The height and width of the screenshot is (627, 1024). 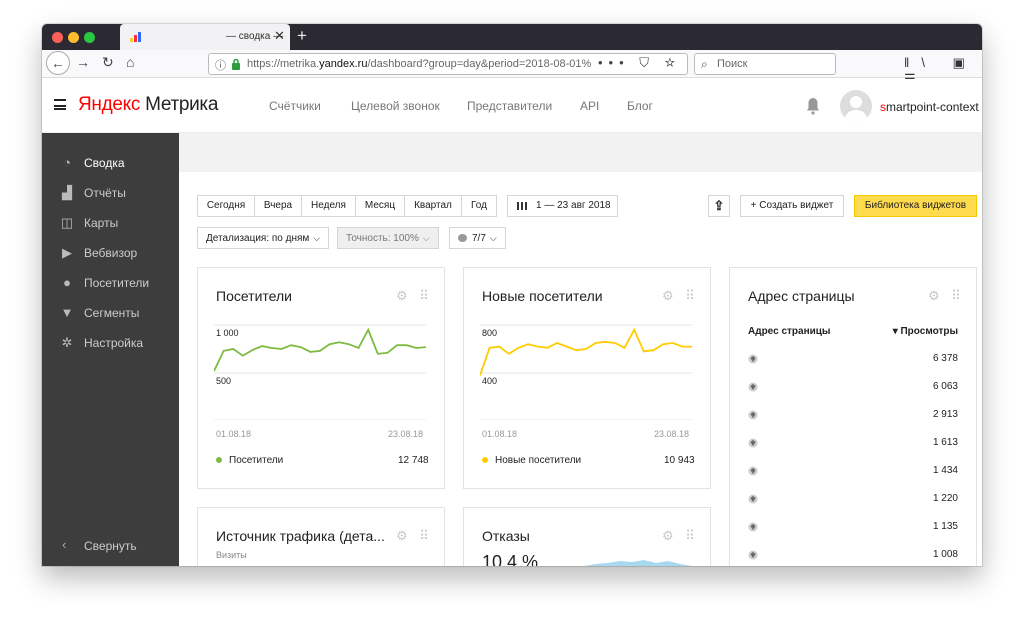 What do you see at coordinates (279, 36) in the screenshot?
I see `close-tab-icon: ✕` at bounding box center [279, 36].